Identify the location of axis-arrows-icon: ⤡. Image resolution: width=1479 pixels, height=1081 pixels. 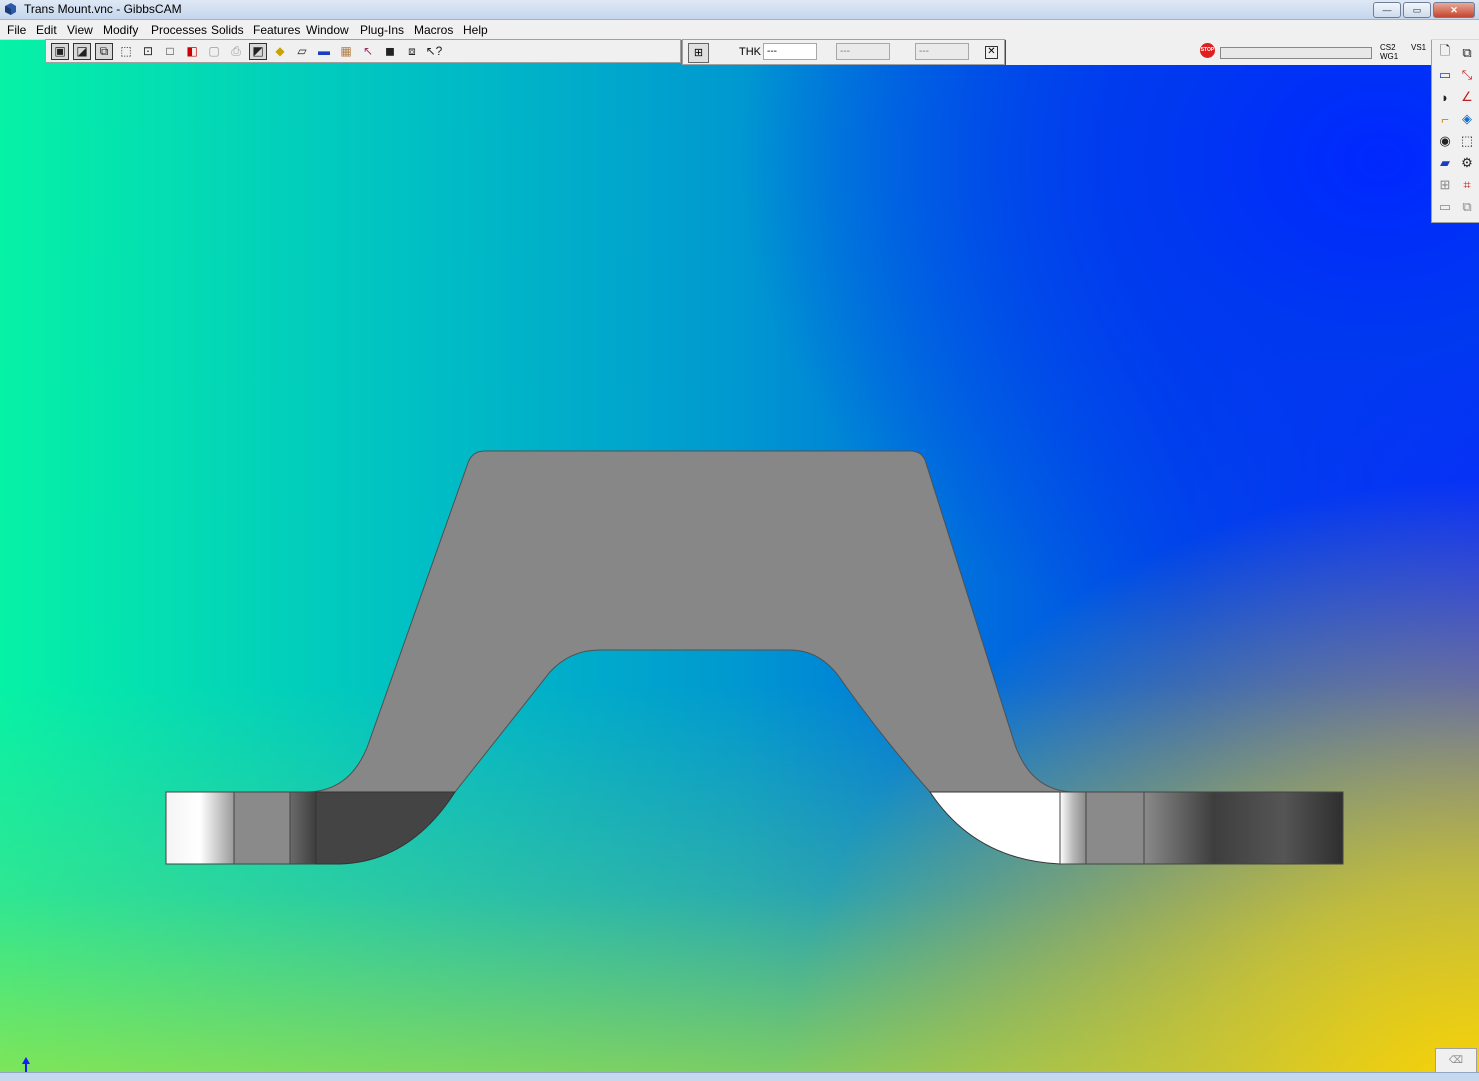
(1467, 75).